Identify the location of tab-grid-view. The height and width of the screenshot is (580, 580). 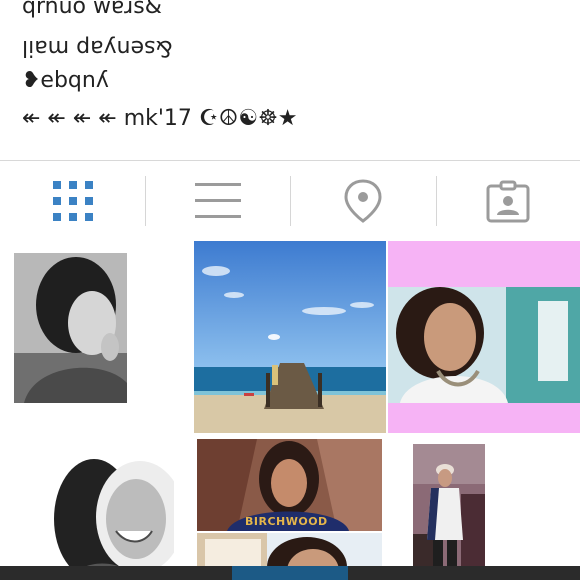
(72, 201).